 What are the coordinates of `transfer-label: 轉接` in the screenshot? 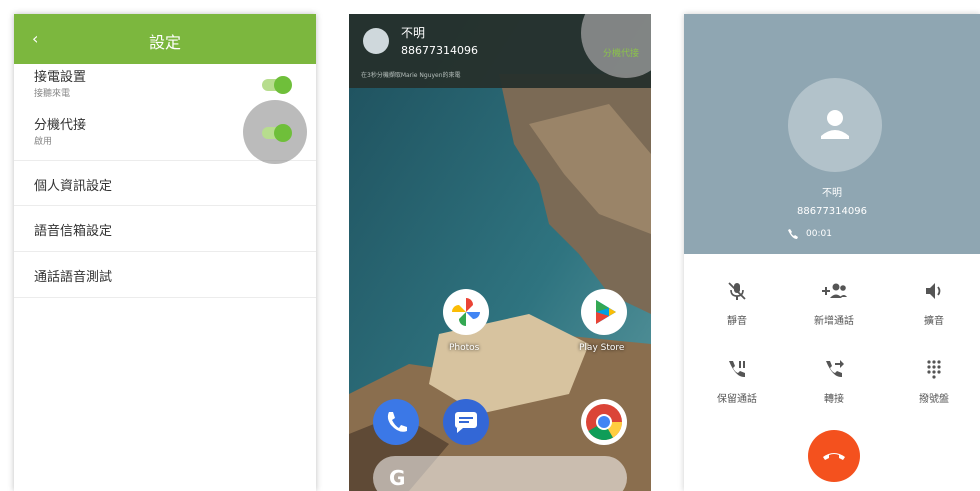 It's located at (834, 399).